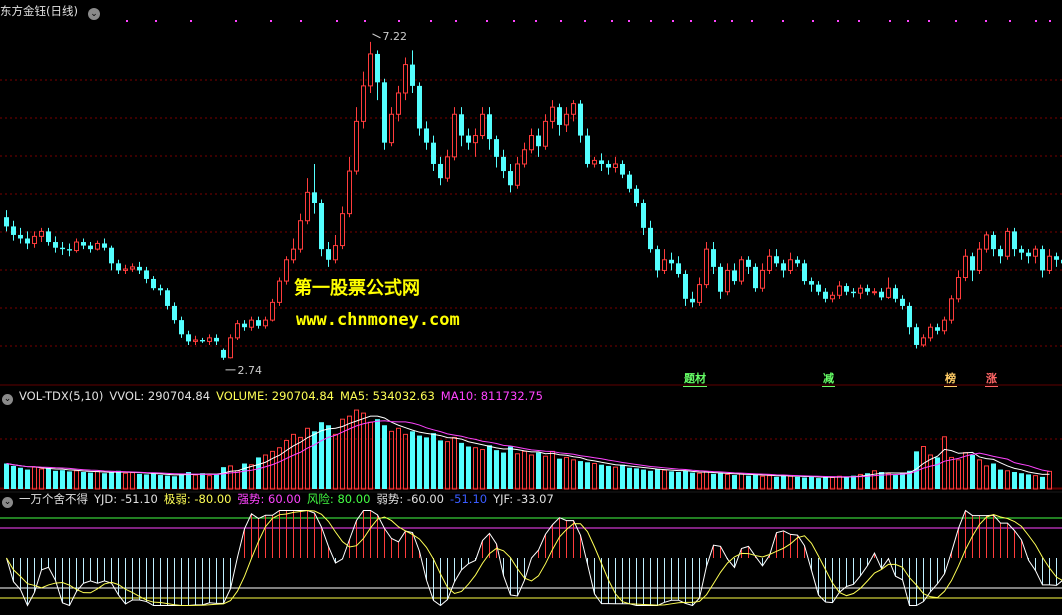  Describe the element at coordinates (275, 396) in the screenshot. I see `volume-label: VOLUME: 290704.84` at that location.